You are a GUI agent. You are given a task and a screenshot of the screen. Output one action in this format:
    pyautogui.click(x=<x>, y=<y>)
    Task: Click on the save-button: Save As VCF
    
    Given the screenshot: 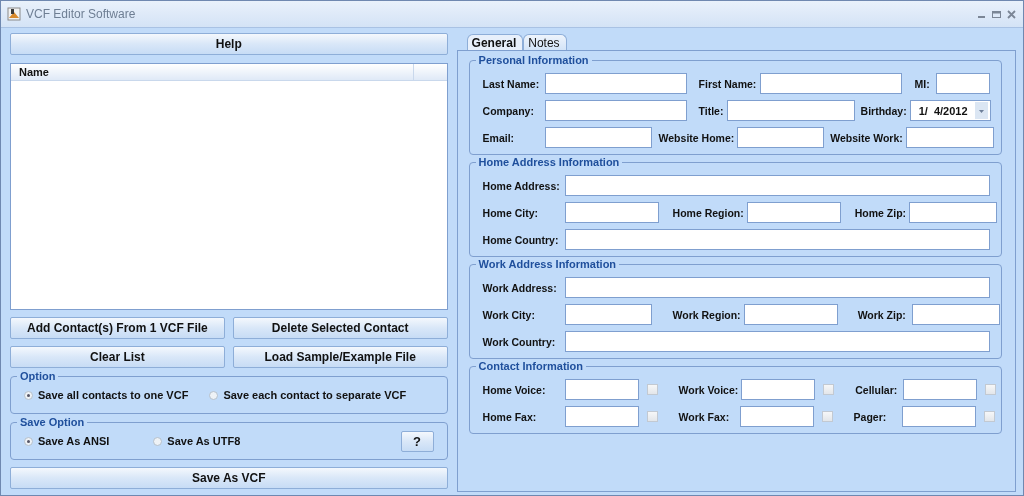 What is the action you would take?
    pyautogui.click(x=229, y=478)
    